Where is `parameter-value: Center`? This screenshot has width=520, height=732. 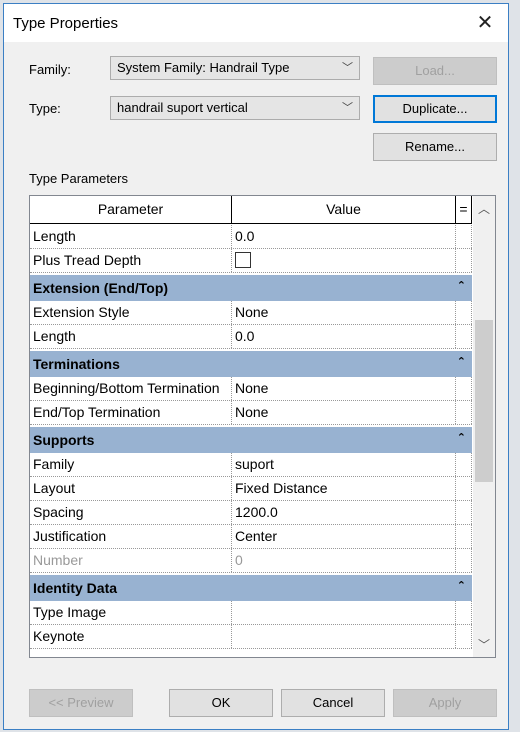
parameter-value: Center is located at coordinates (256, 536).